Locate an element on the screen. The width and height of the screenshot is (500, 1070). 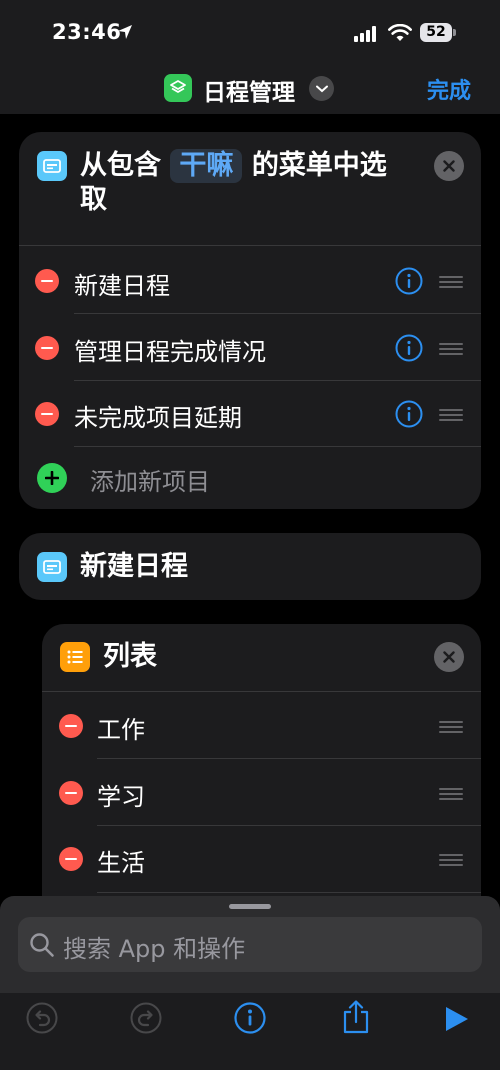
battery-indicator: 52 is located at coordinates (436, 32).